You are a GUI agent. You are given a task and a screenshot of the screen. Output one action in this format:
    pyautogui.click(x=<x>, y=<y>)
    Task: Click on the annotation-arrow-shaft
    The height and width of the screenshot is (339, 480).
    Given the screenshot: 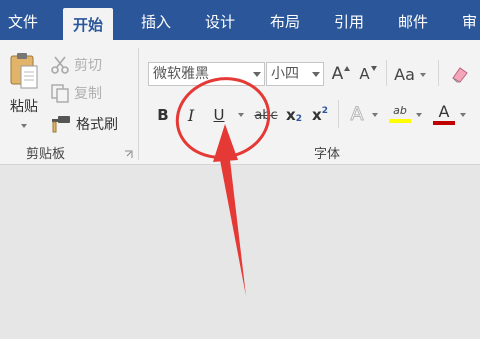 What is the action you would take?
    pyautogui.click(x=233, y=228)
    